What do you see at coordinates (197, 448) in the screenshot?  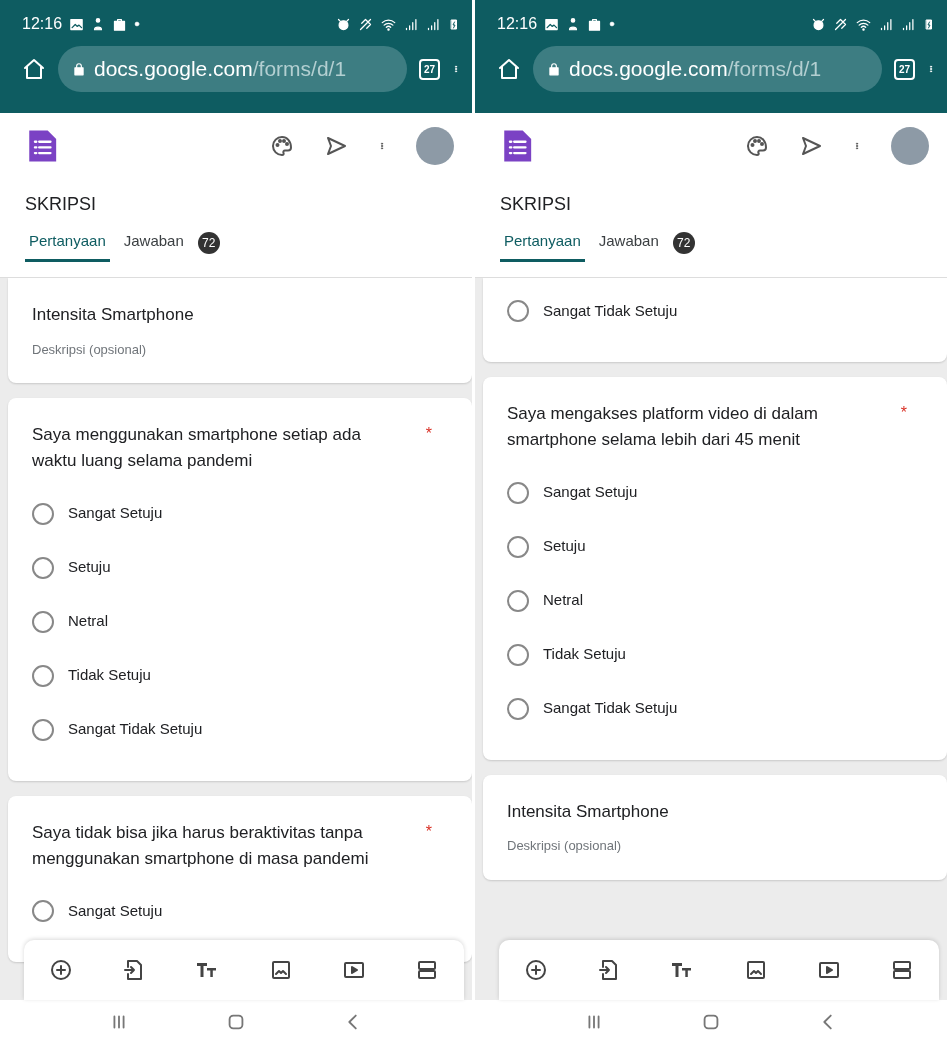 I see `question-text: Saya menggunakan smartphone setiap ada waktu luang selama pandemi` at bounding box center [197, 448].